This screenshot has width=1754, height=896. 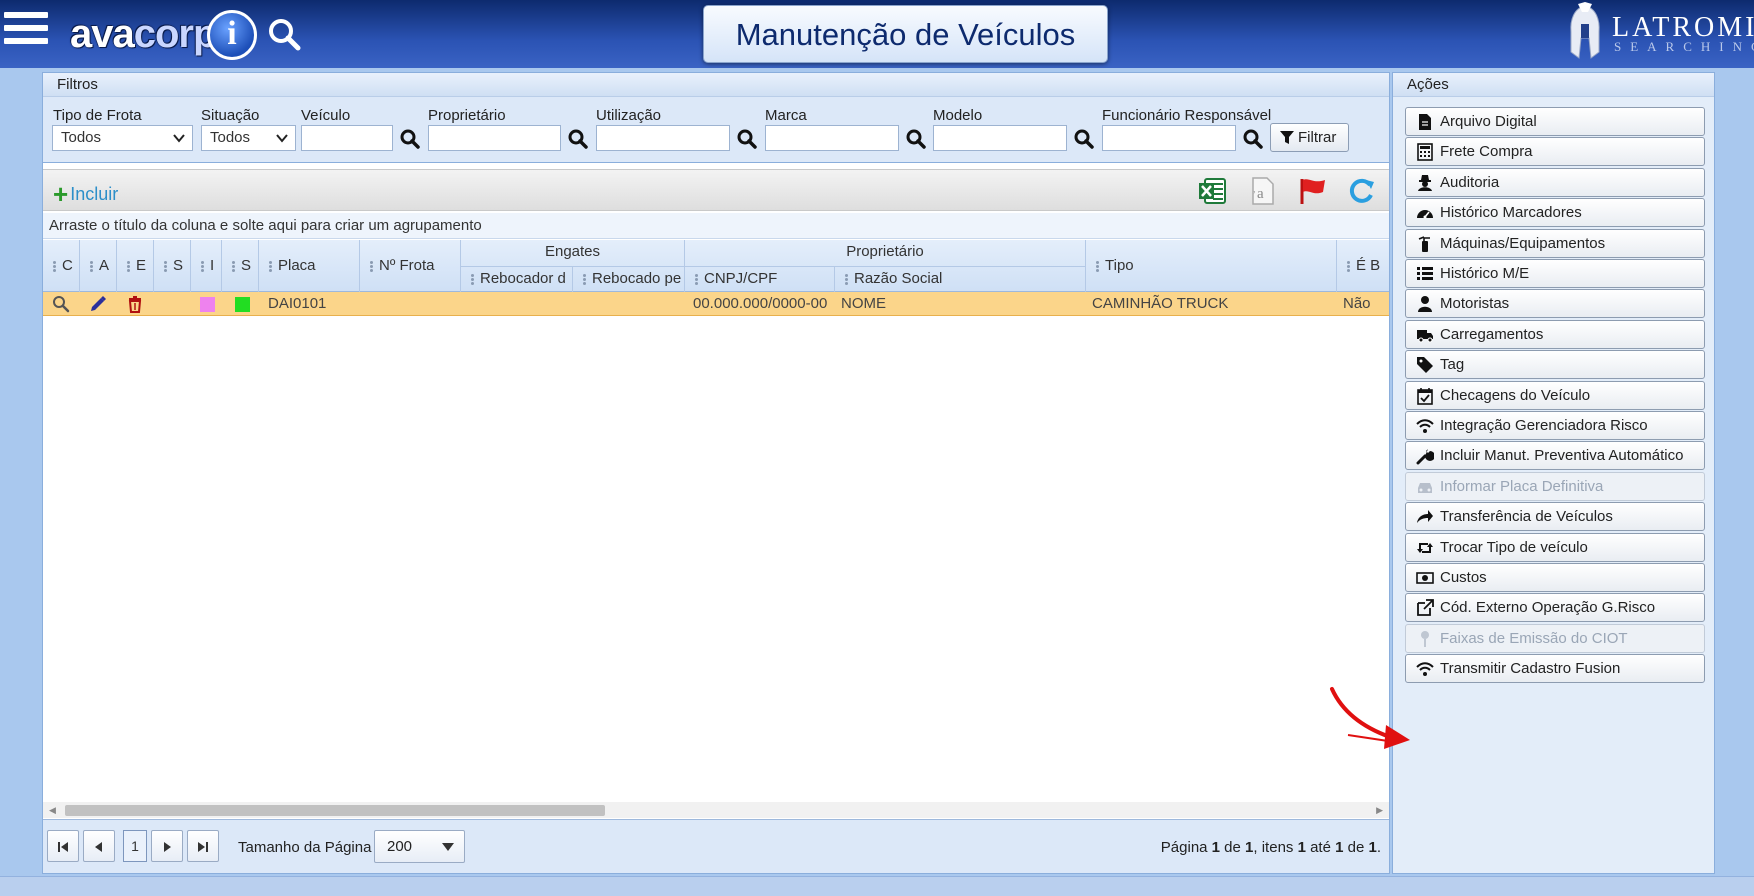 I want to click on situacao-select: Todos, so click(x=248, y=138).